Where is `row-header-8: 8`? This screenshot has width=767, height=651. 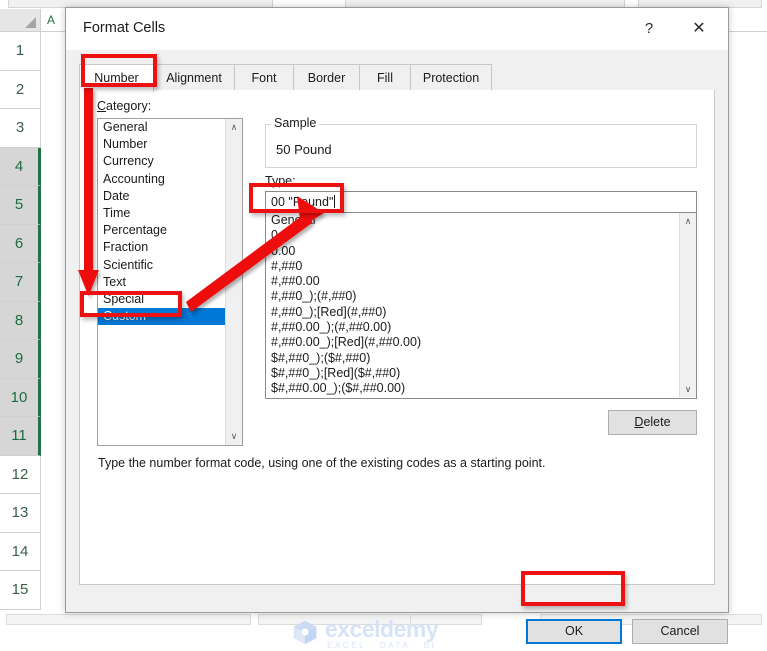
row-header-8: 8 is located at coordinates (20, 320).